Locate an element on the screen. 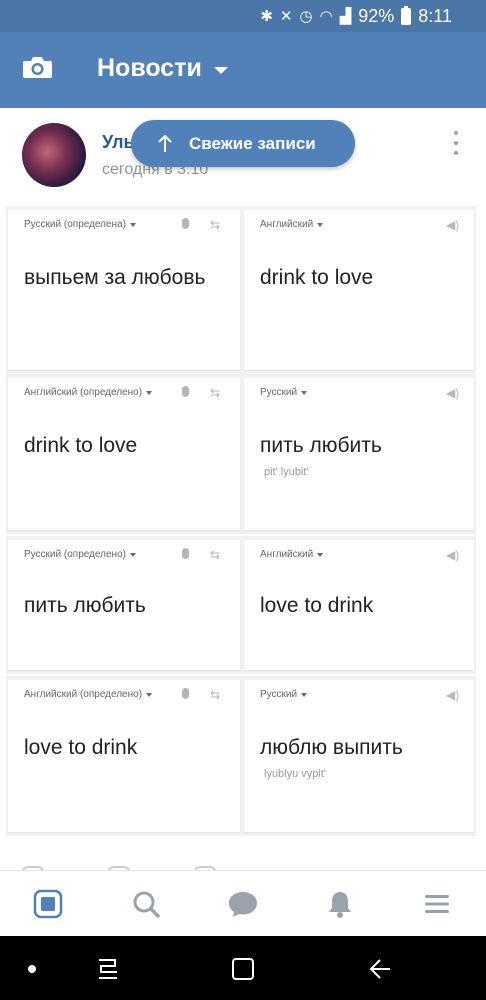 The image size is (486, 1000). page-title: Новости is located at coordinates (149, 68).